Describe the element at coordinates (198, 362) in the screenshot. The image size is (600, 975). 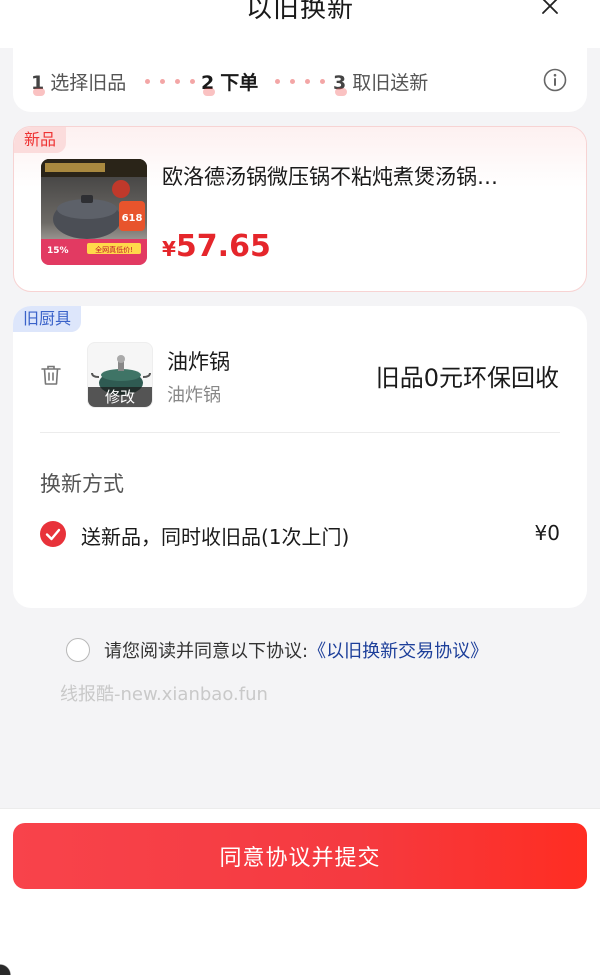
I see `old-item-name: 油炸锅` at that location.